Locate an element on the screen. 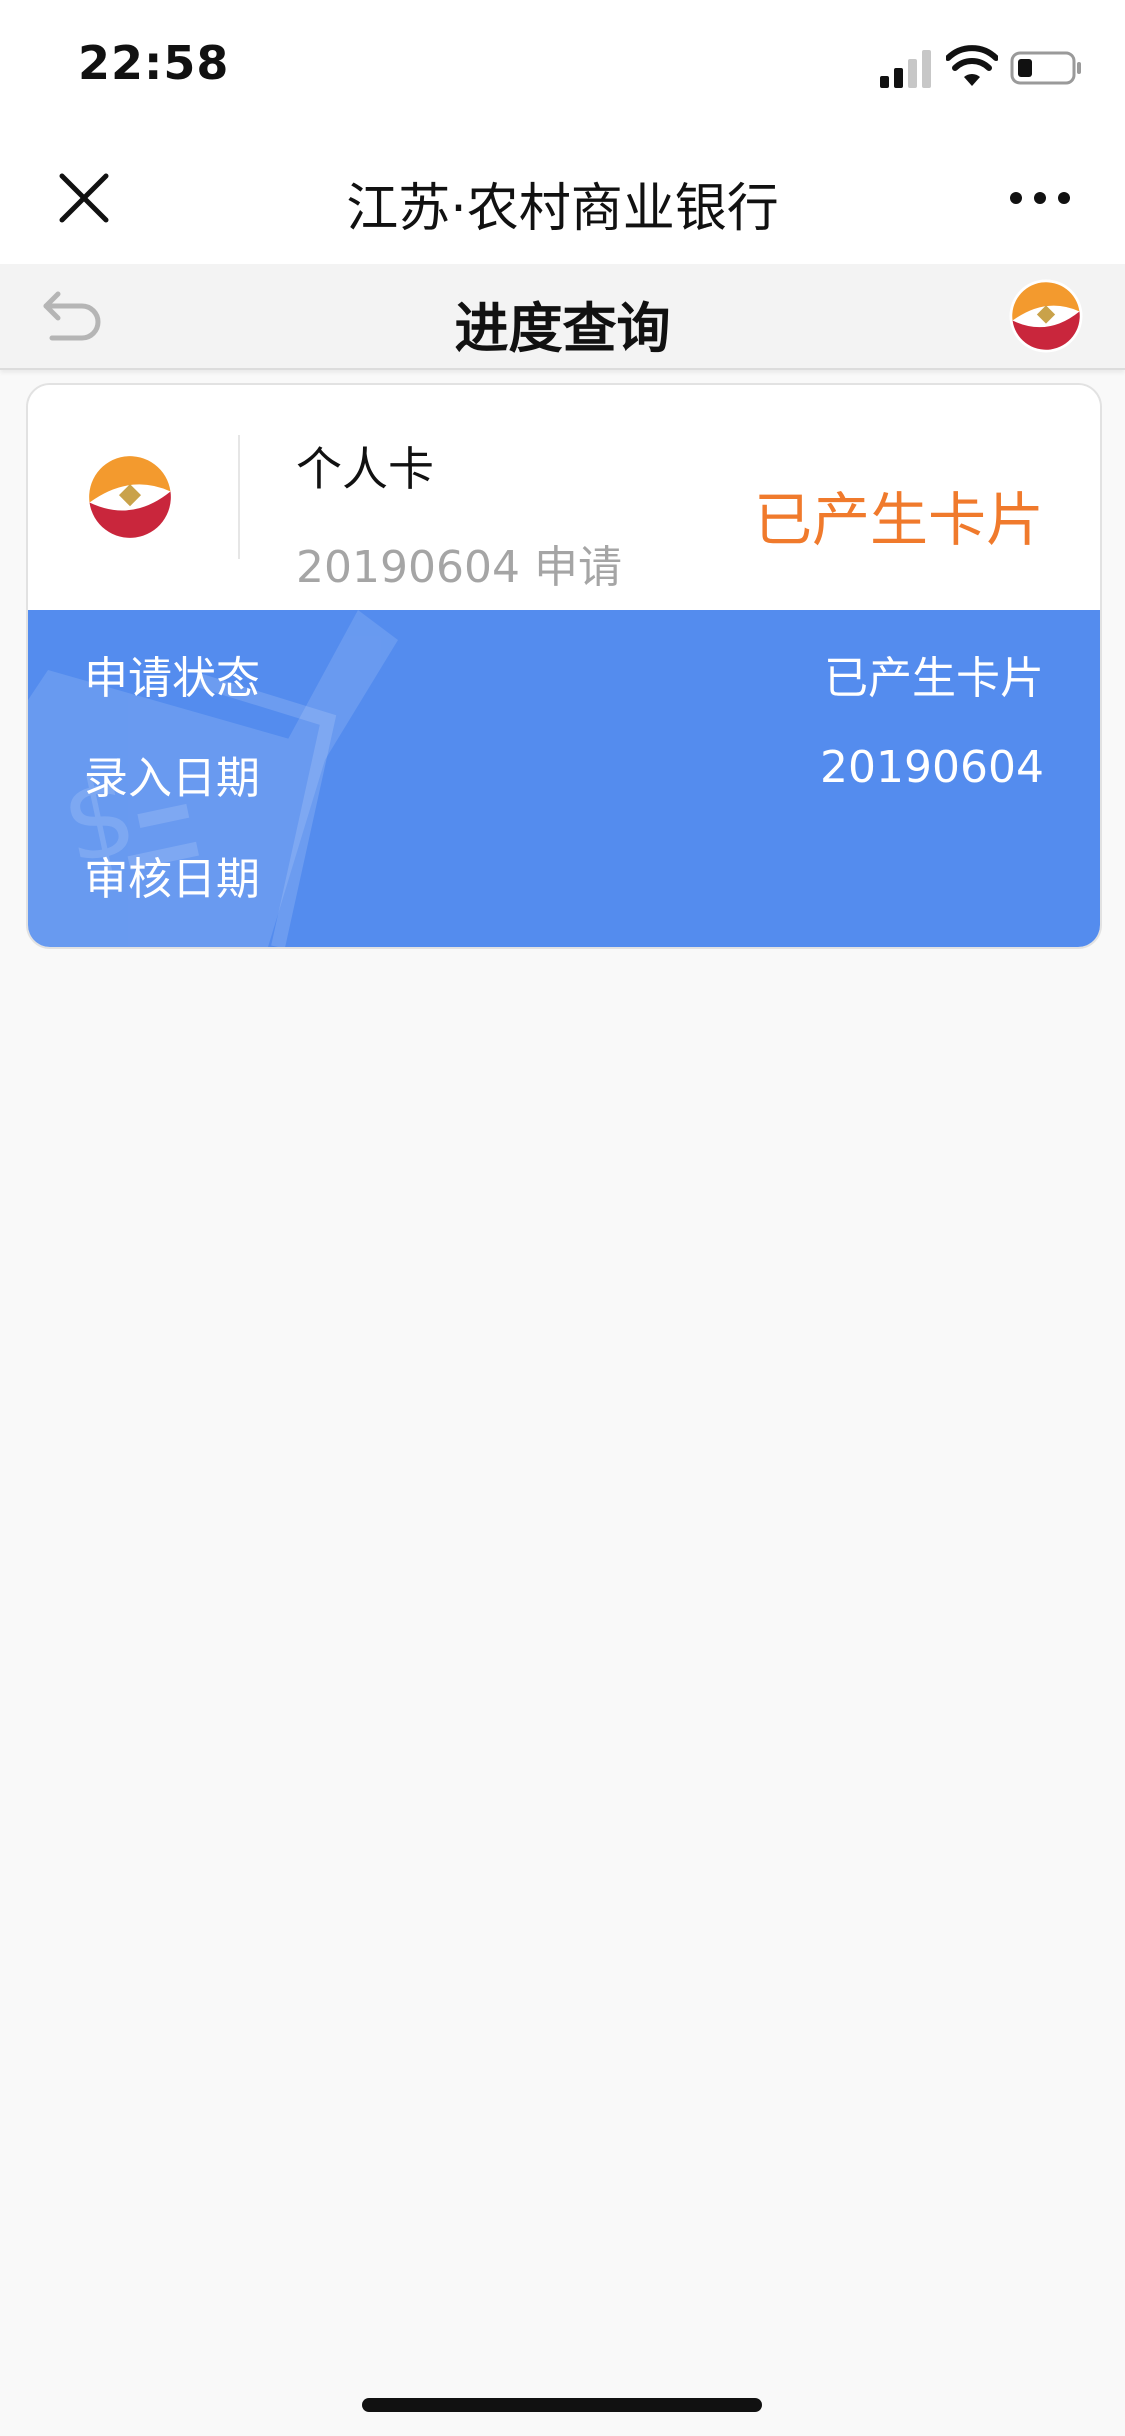 The width and height of the screenshot is (1125, 2436). status-bar: 22:58 is located at coordinates (562, 66).